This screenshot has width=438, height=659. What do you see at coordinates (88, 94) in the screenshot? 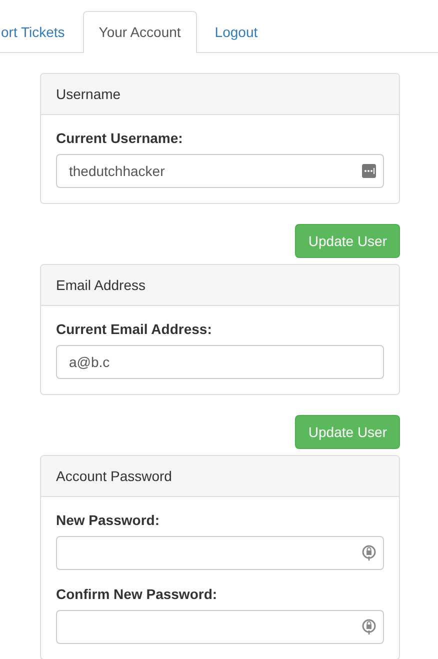
I see `panel-title: Username` at bounding box center [88, 94].